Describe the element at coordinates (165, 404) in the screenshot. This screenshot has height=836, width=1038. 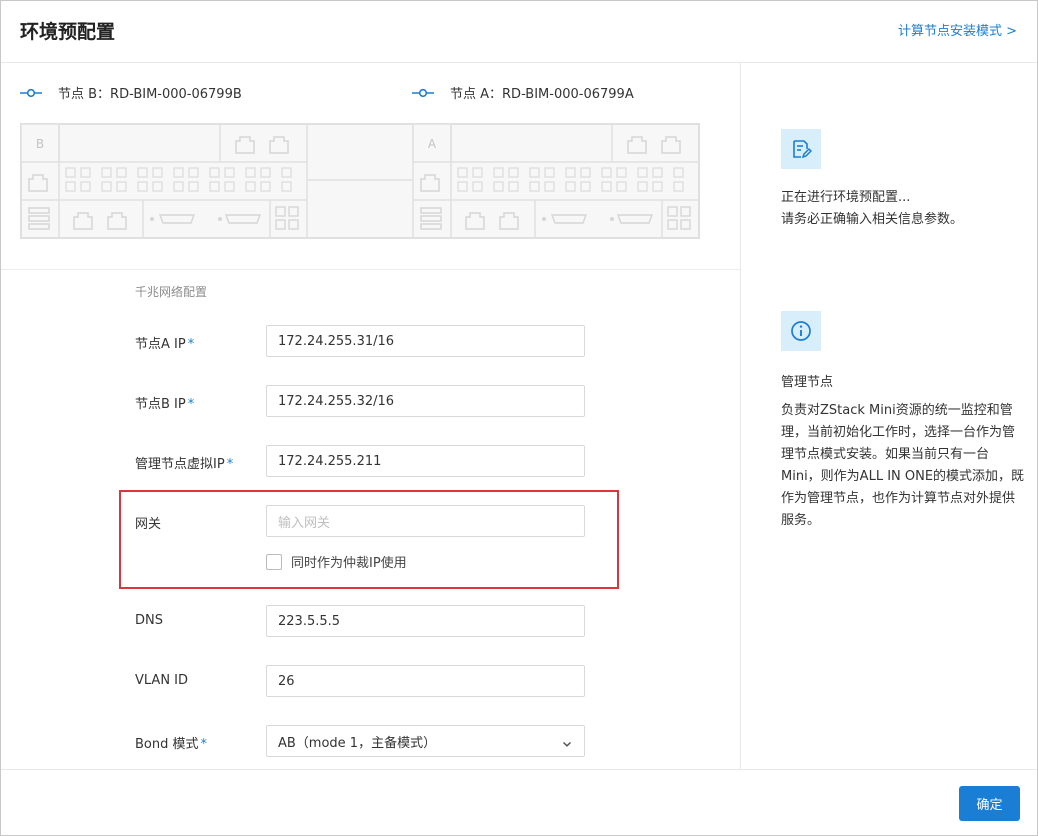
I see `node-b-ip-label: 节点B IP *` at that location.